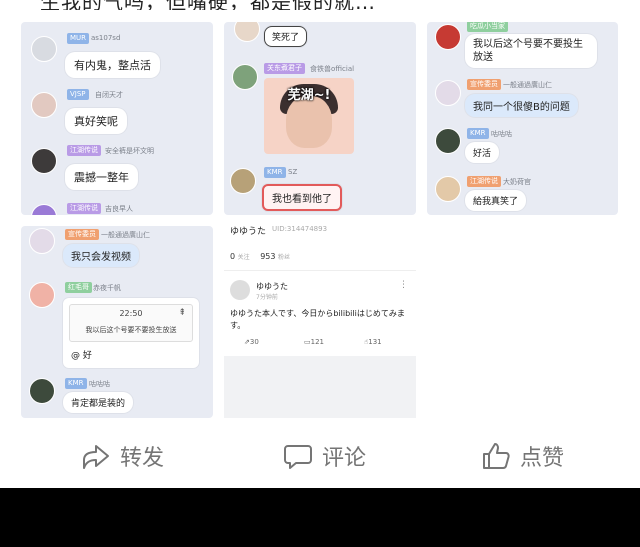  I want to click on post-comment: ▭ 121, so click(314, 342).